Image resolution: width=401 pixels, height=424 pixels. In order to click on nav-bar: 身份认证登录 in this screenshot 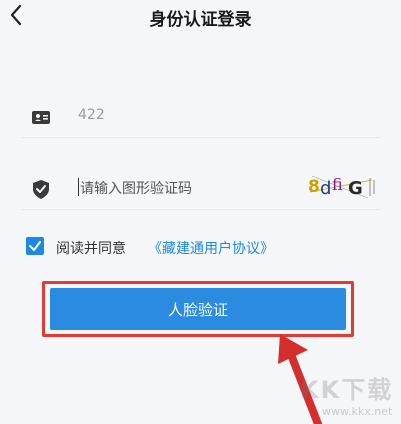, I will do `click(200, 17)`.